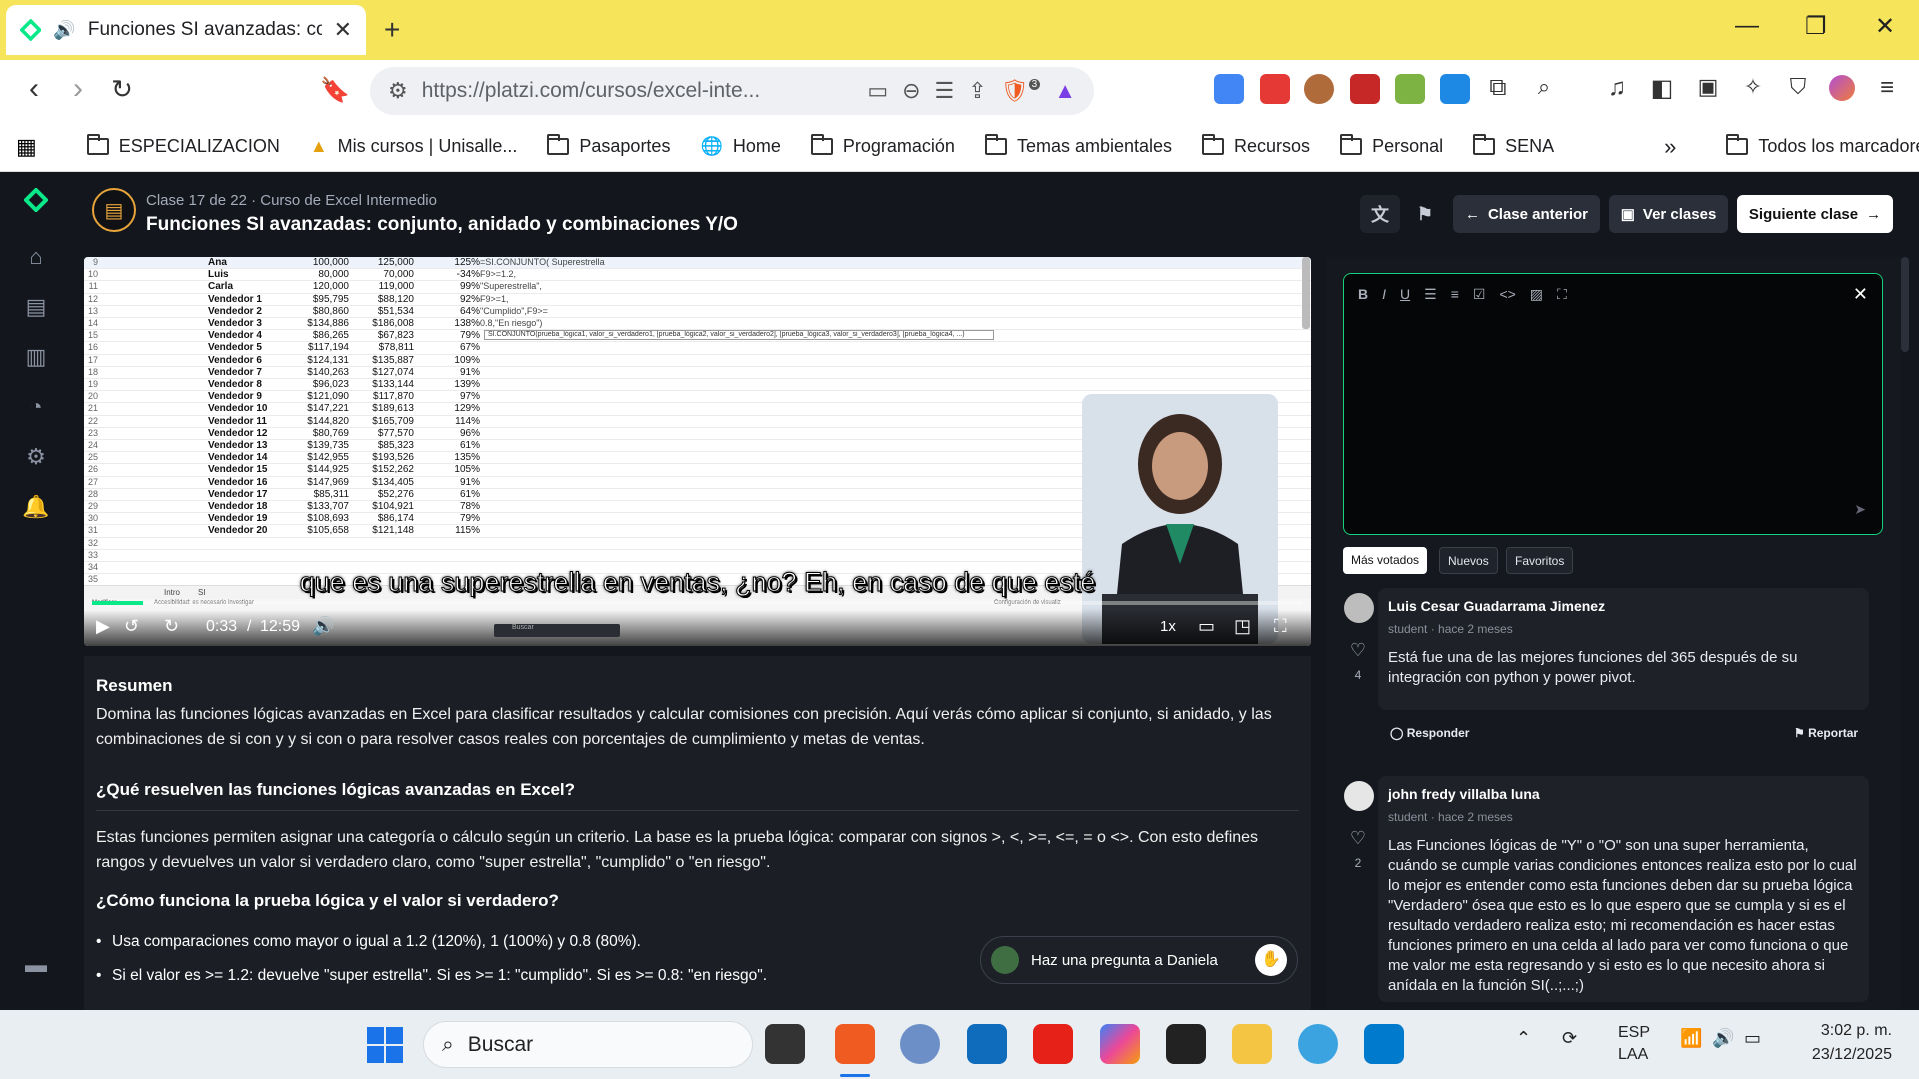 This screenshot has width=1919, height=1079. What do you see at coordinates (1634, 1033) in the screenshot?
I see `language-code: ESP` at bounding box center [1634, 1033].